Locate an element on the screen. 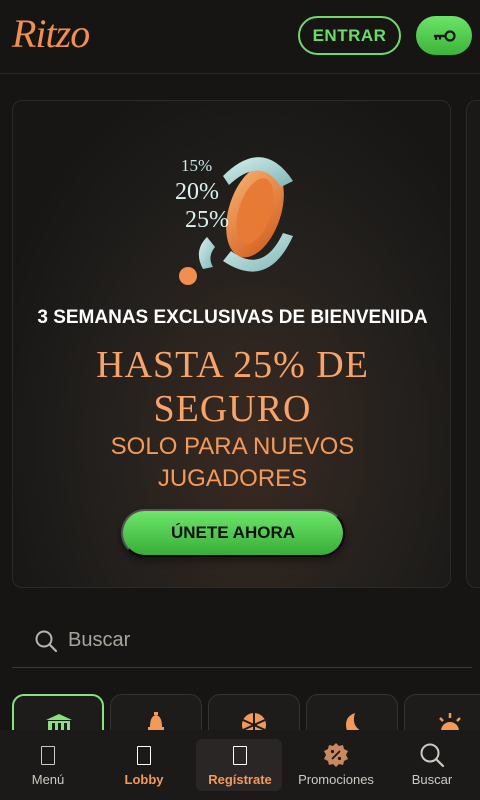 The width and height of the screenshot is (480, 800). cashback-coin-illustration: 15% 20% 25% is located at coordinates (234, 220).